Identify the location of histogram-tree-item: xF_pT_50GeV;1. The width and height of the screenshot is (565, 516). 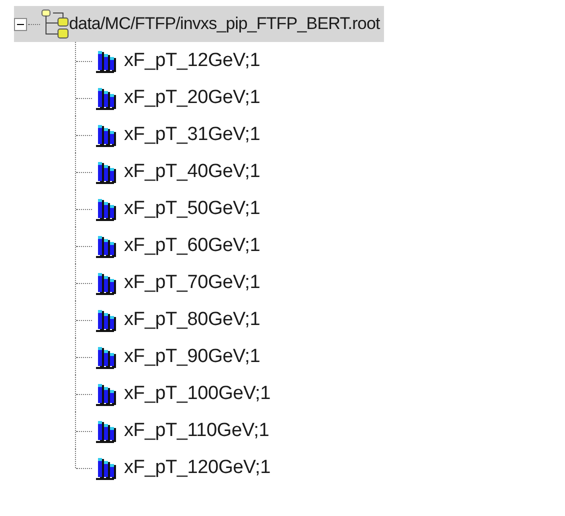
(320, 208).